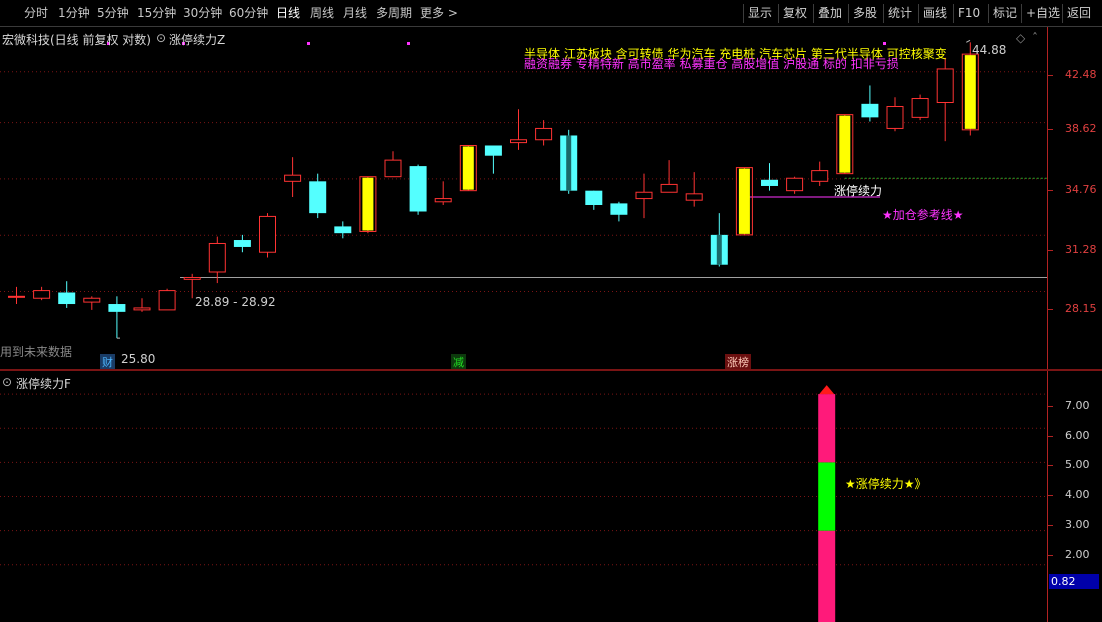  Describe the element at coordinates (1077, 405) in the screenshot. I see `sub-axis-label: 7.00` at that location.